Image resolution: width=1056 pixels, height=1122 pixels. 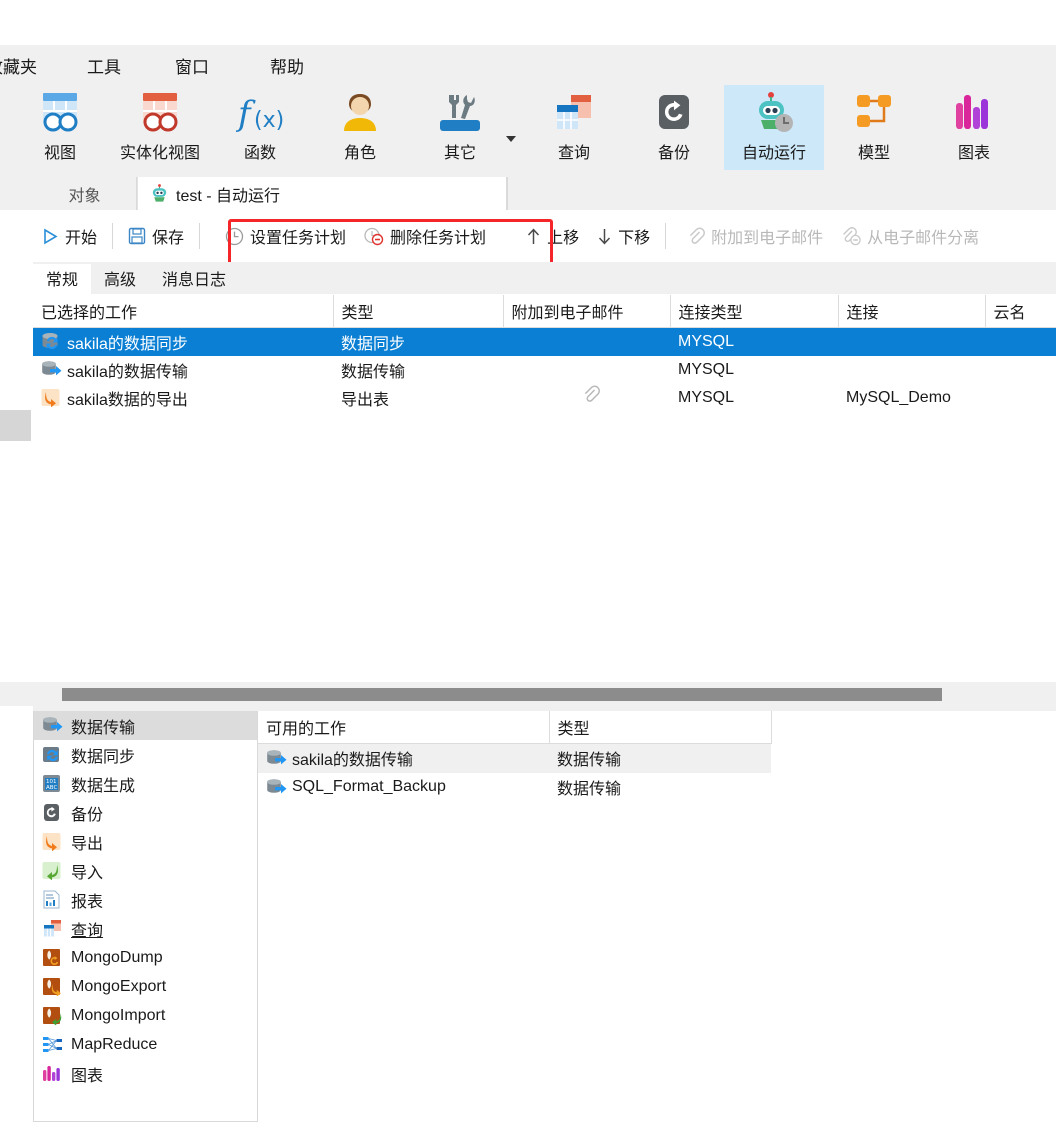 I want to click on ribbon-button-role: 角色, so click(x=360, y=127).